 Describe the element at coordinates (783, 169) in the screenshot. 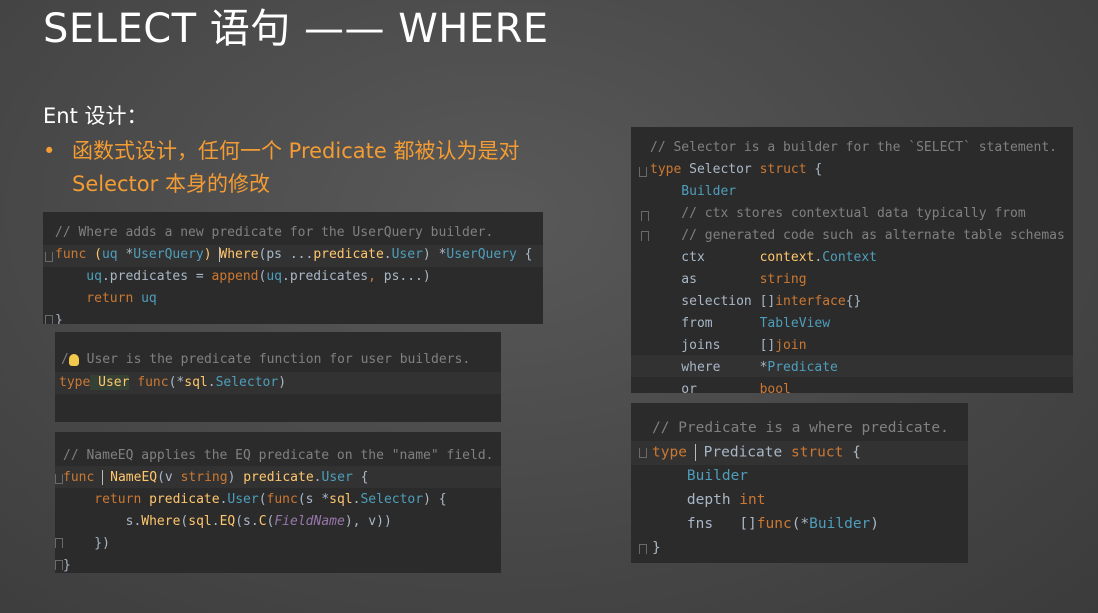

I see `keyword: struct` at that location.